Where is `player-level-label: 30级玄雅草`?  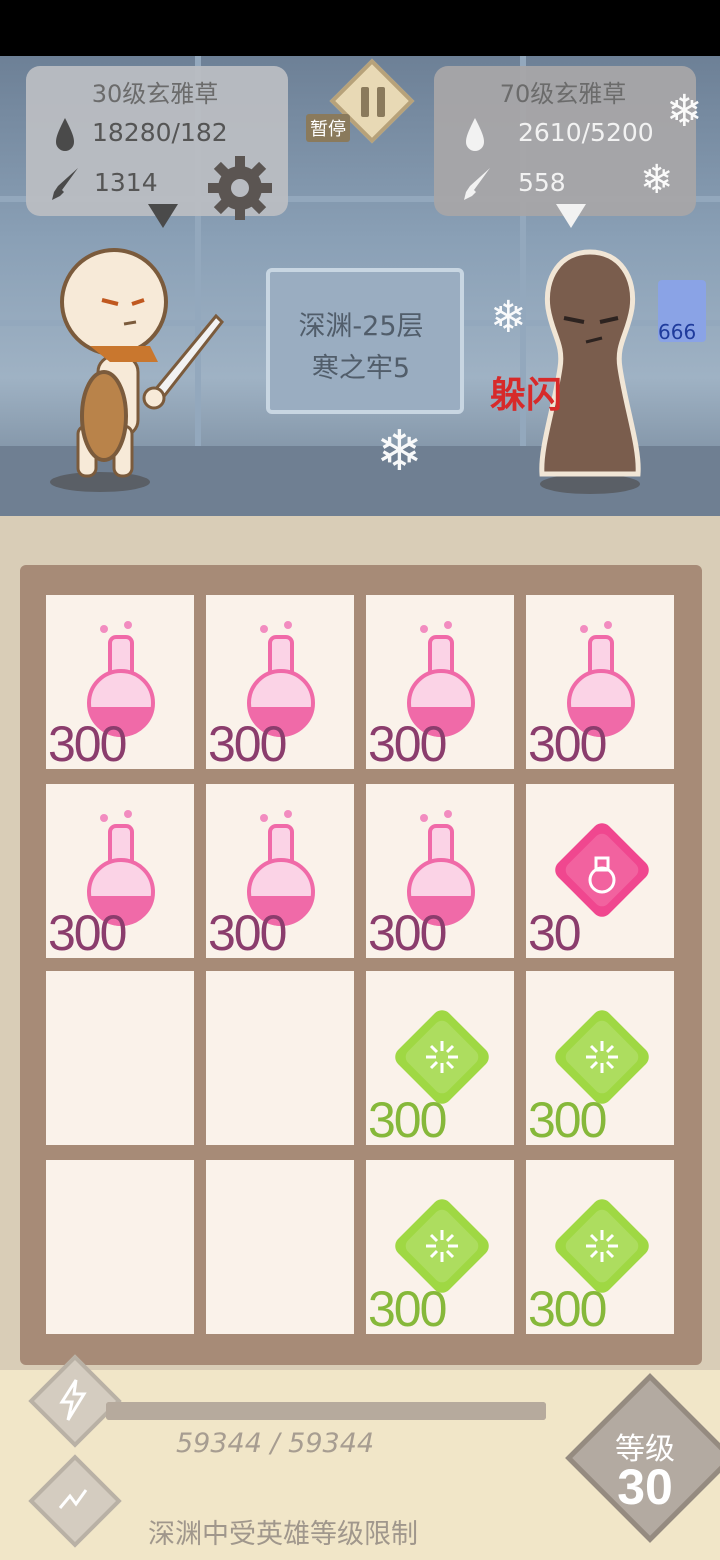 player-level-label: 30级玄雅草 is located at coordinates (155, 94).